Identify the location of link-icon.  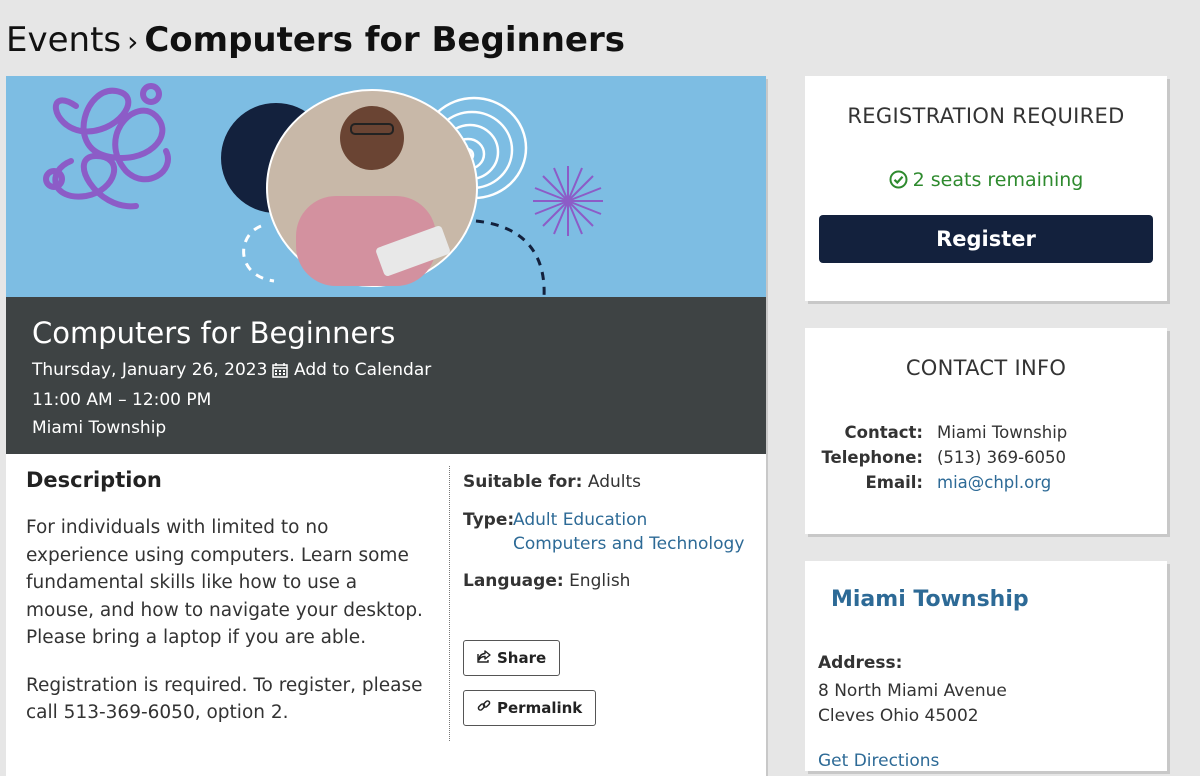
(484, 708).